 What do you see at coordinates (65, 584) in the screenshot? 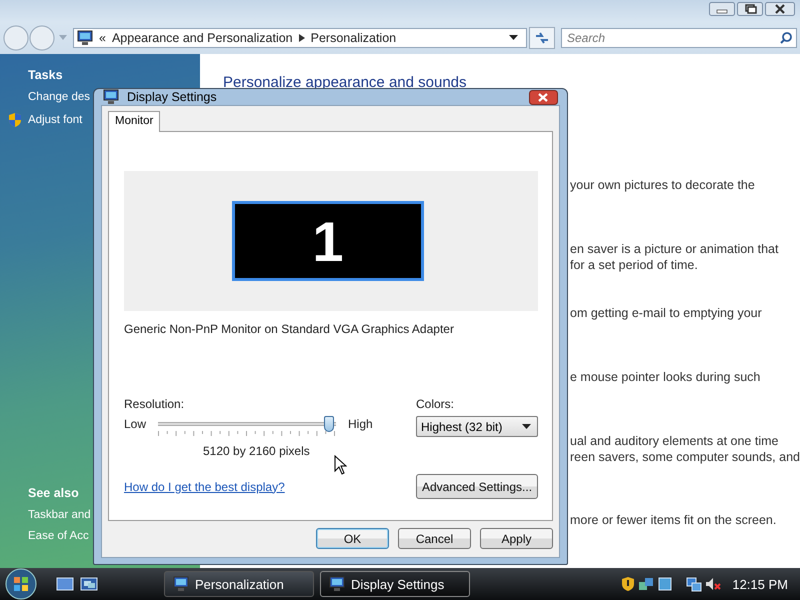
I see `desktop-icon` at bounding box center [65, 584].